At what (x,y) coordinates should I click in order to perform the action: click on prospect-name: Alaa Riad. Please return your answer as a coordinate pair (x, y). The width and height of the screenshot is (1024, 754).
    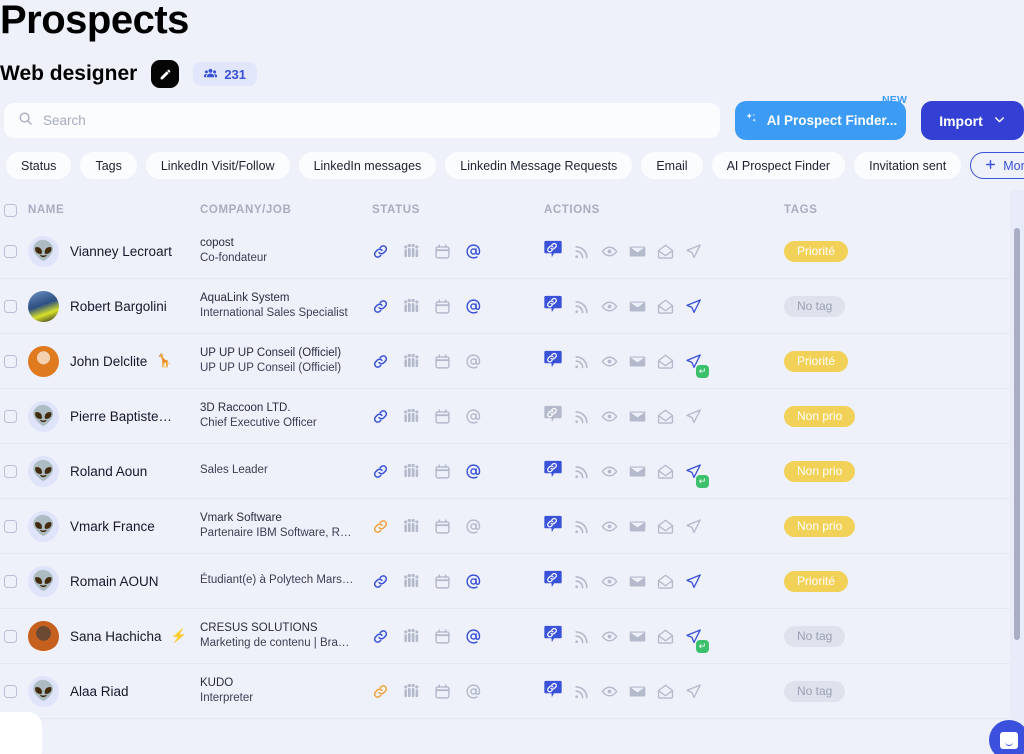
    Looking at the image, I should click on (99, 691).